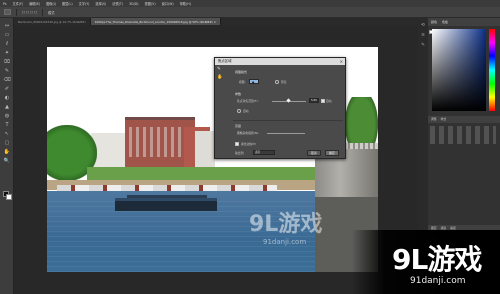  What do you see at coordinates (7, 70) in the screenshot?
I see `eyedropper-tool-icon: ✎` at bounding box center [7, 70].